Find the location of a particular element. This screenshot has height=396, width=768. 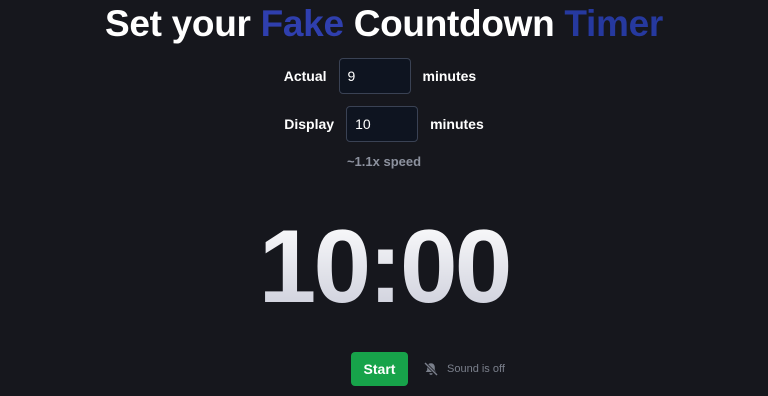

actual-label: Actual is located at coordinates (305, 76).